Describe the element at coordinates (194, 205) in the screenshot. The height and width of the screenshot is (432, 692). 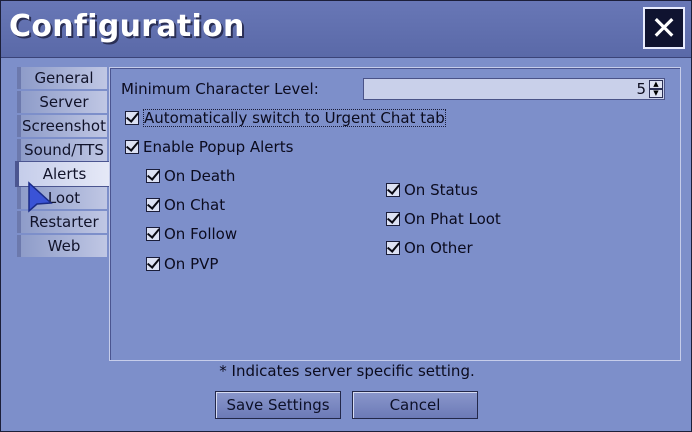
I see `on-chat-label: On Chat` at that location.